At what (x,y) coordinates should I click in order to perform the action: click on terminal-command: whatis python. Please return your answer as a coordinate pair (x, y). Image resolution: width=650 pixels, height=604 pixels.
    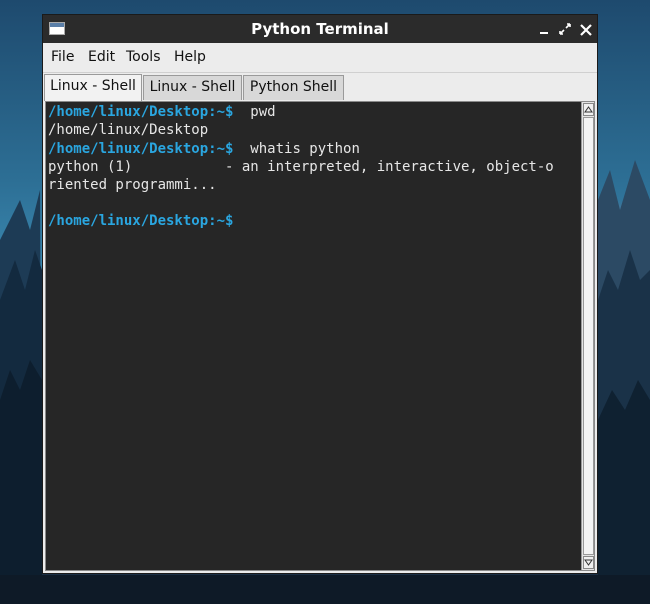
    Looking at the image, I should click on (296, 149).